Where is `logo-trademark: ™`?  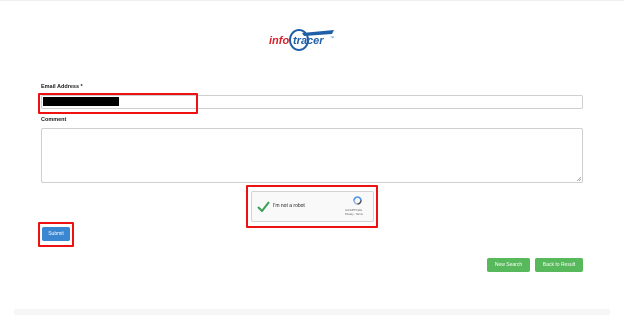
logo-trademark: ™ is located at coordinates (332, 37).